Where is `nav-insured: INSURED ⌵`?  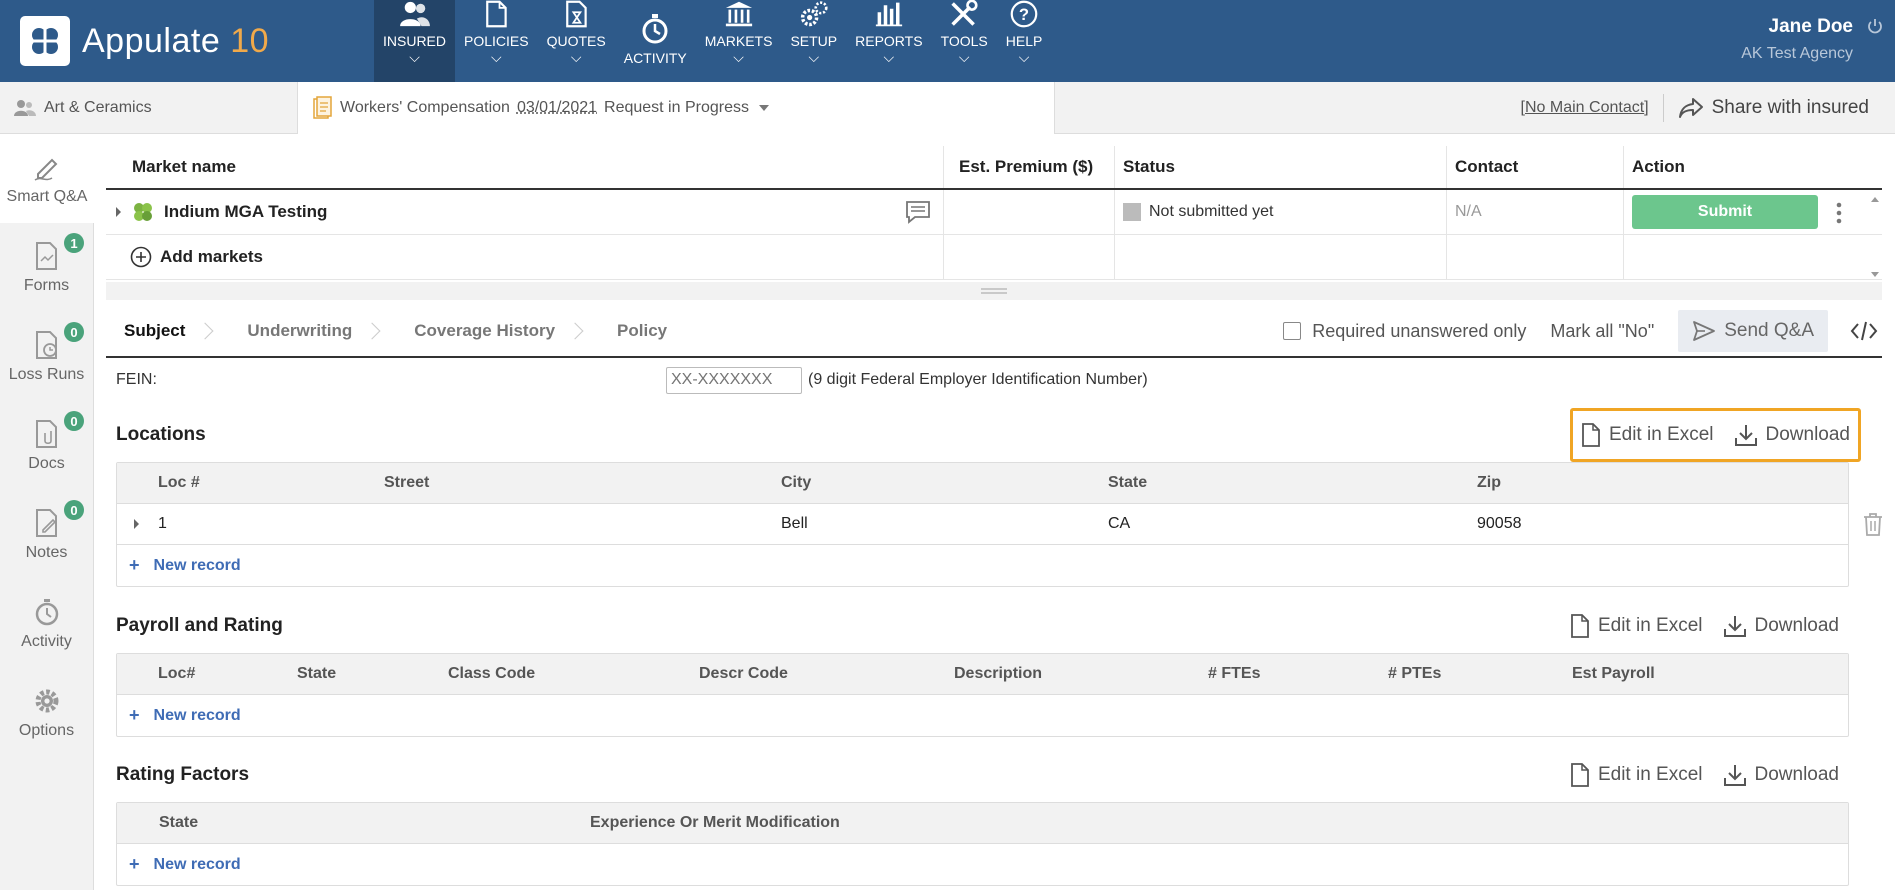
nav-insured: INSURED ⌵ is located at coordinates (415, 41).